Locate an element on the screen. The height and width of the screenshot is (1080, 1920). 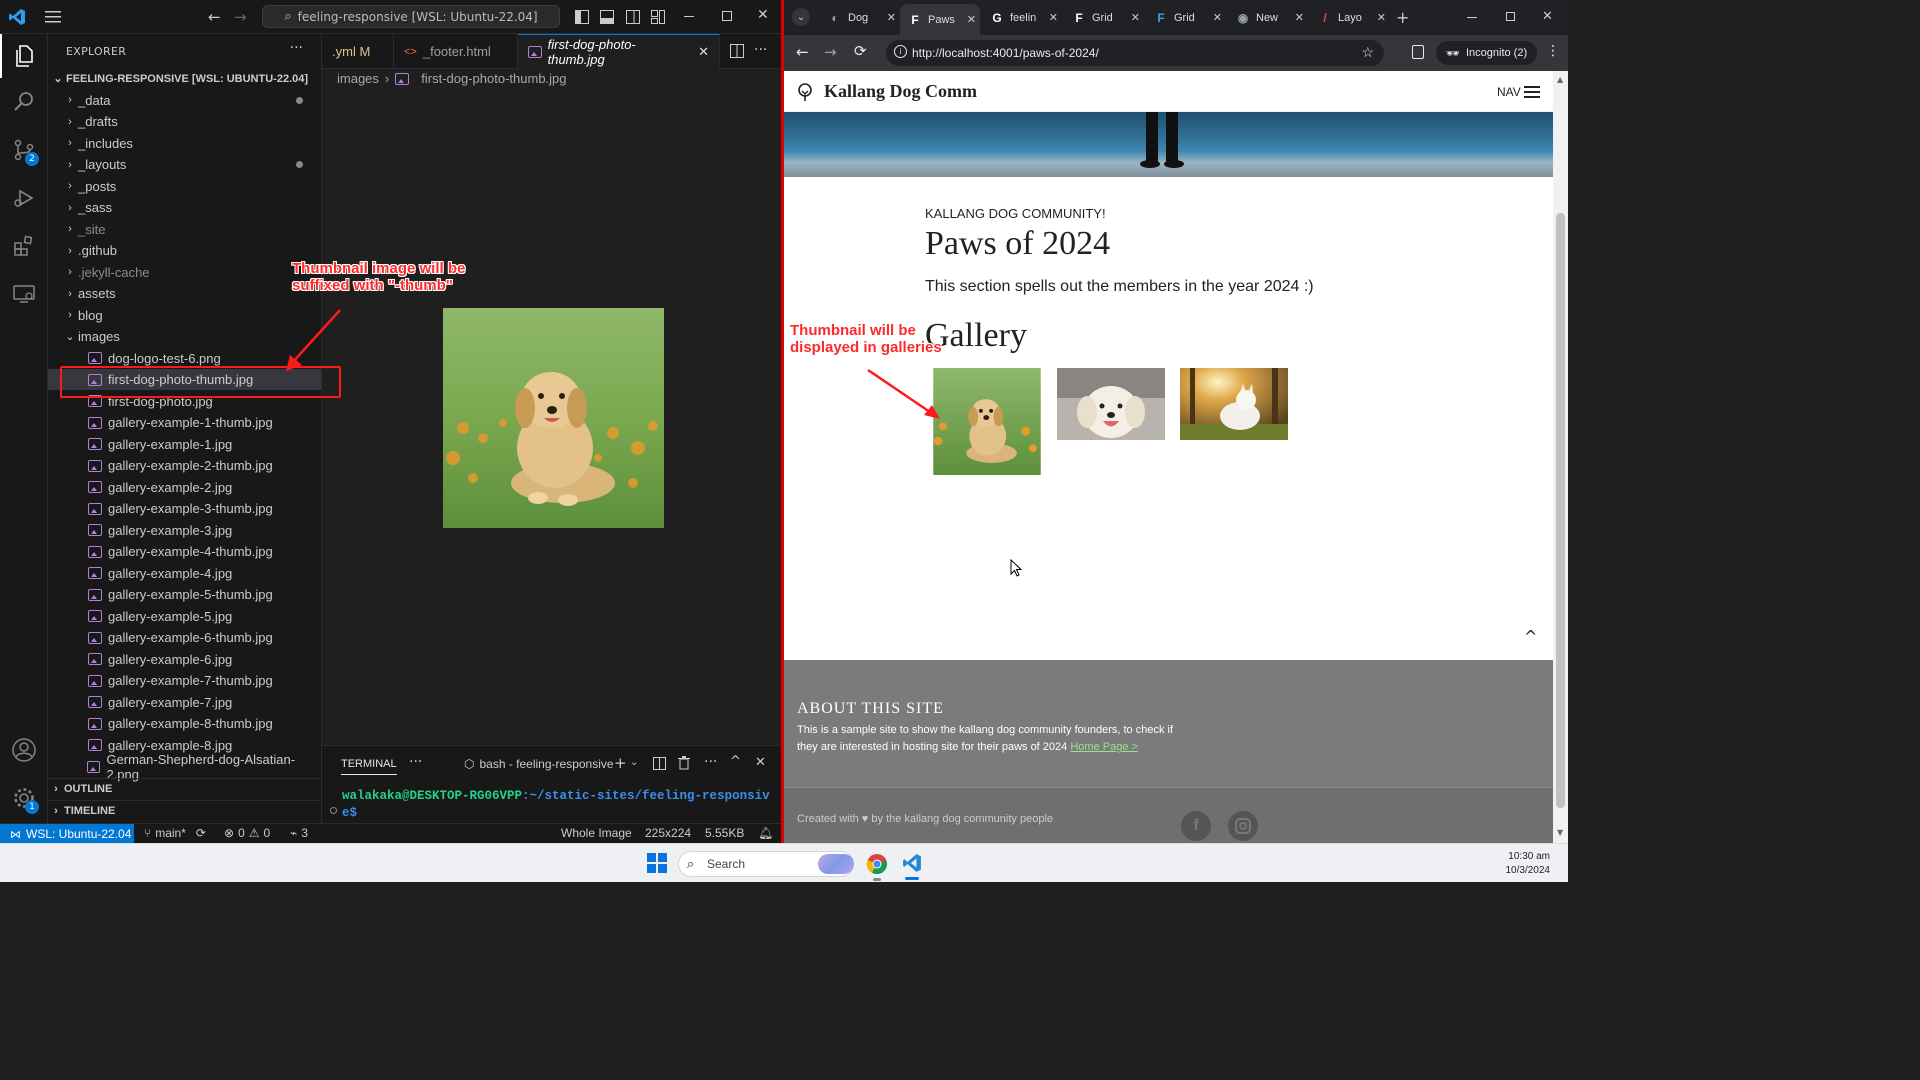
new-tab-icon: + is located at coordinates (1402, 17).